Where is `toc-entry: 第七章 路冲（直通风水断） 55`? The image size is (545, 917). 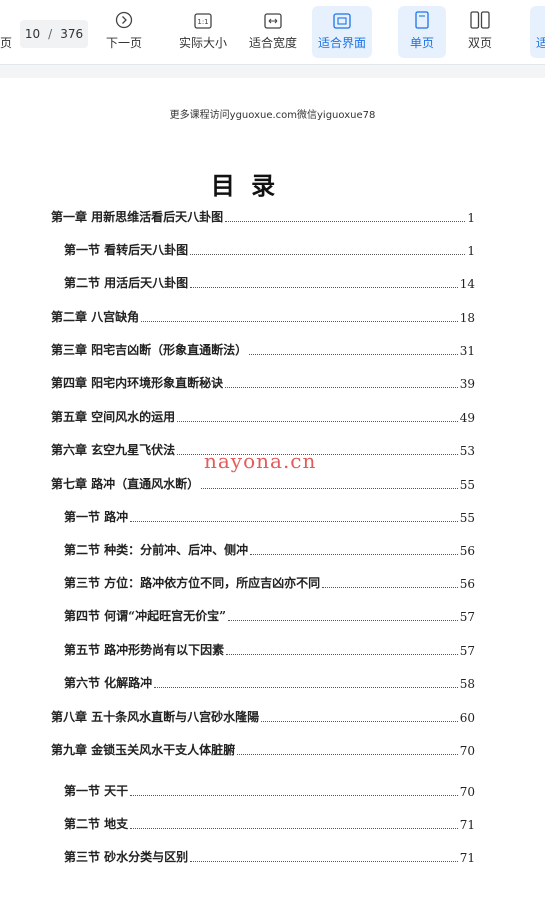 toc-entry: 第七章 路冲（直通风水断） 55 is located at coordinates (263, 484).